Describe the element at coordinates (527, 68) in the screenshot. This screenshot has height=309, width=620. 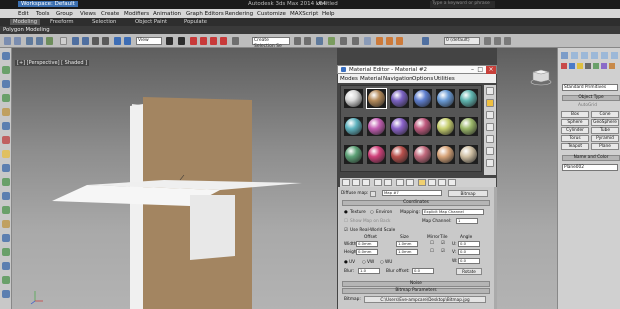
I see `viewcube-icon` at that location.